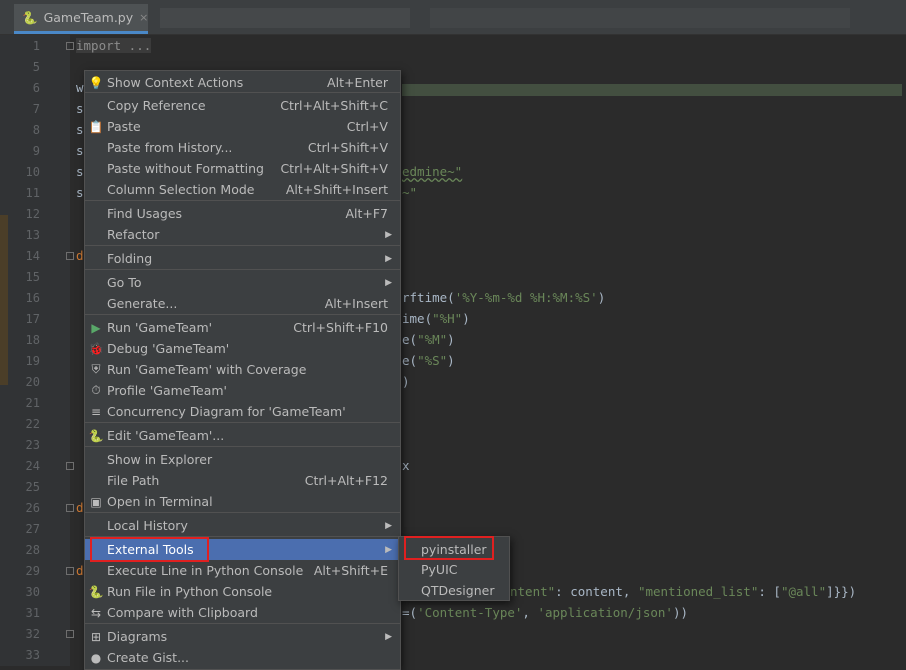 The height and width of the screenshot is (670, 906). I want to click on menu-item-column-selection-mode: Column Selection Mode Alt+Shift+Insert, so click(242, 189).